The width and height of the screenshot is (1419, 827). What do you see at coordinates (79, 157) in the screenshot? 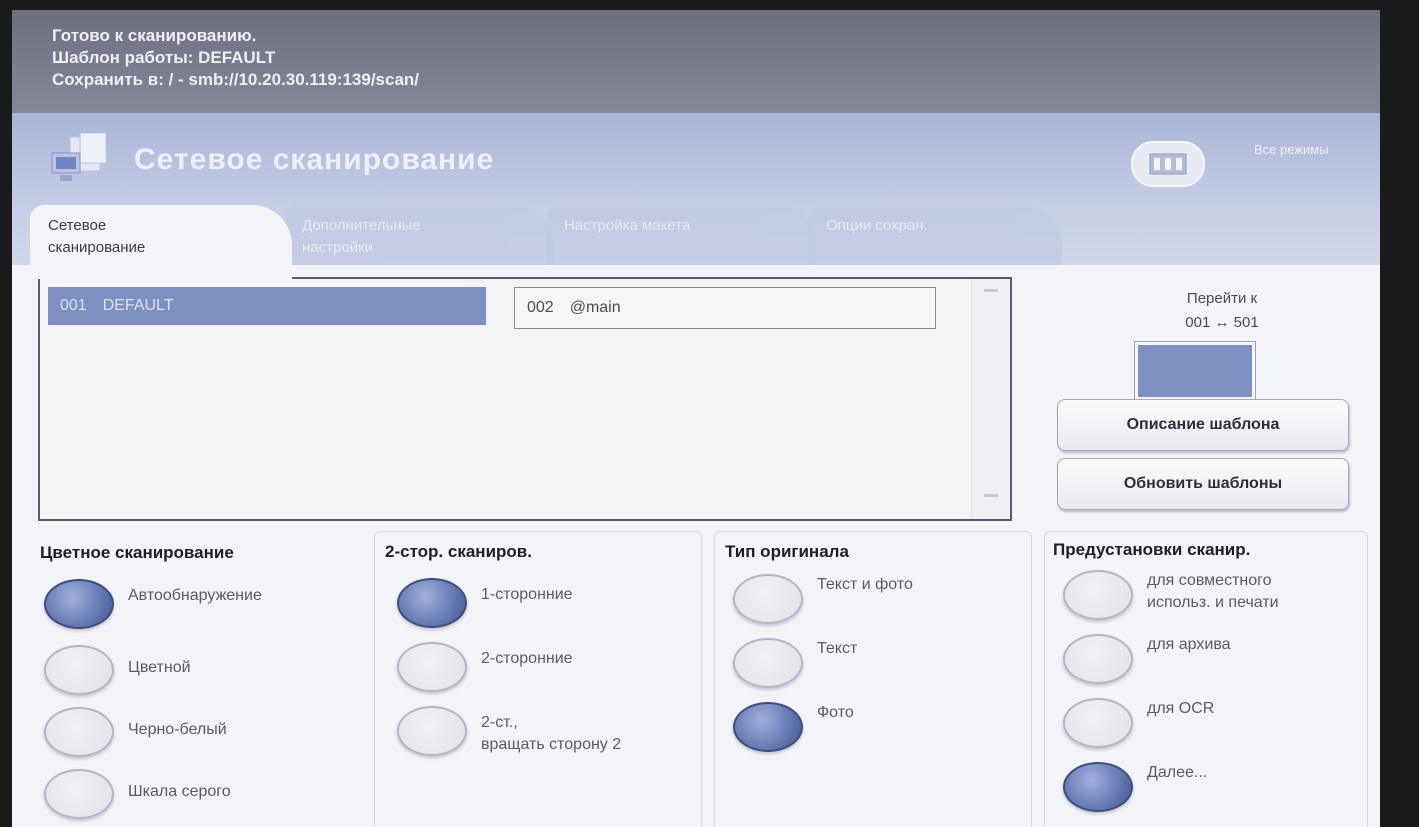
I see `network-scan-icon` at bounding box center [79, 157].